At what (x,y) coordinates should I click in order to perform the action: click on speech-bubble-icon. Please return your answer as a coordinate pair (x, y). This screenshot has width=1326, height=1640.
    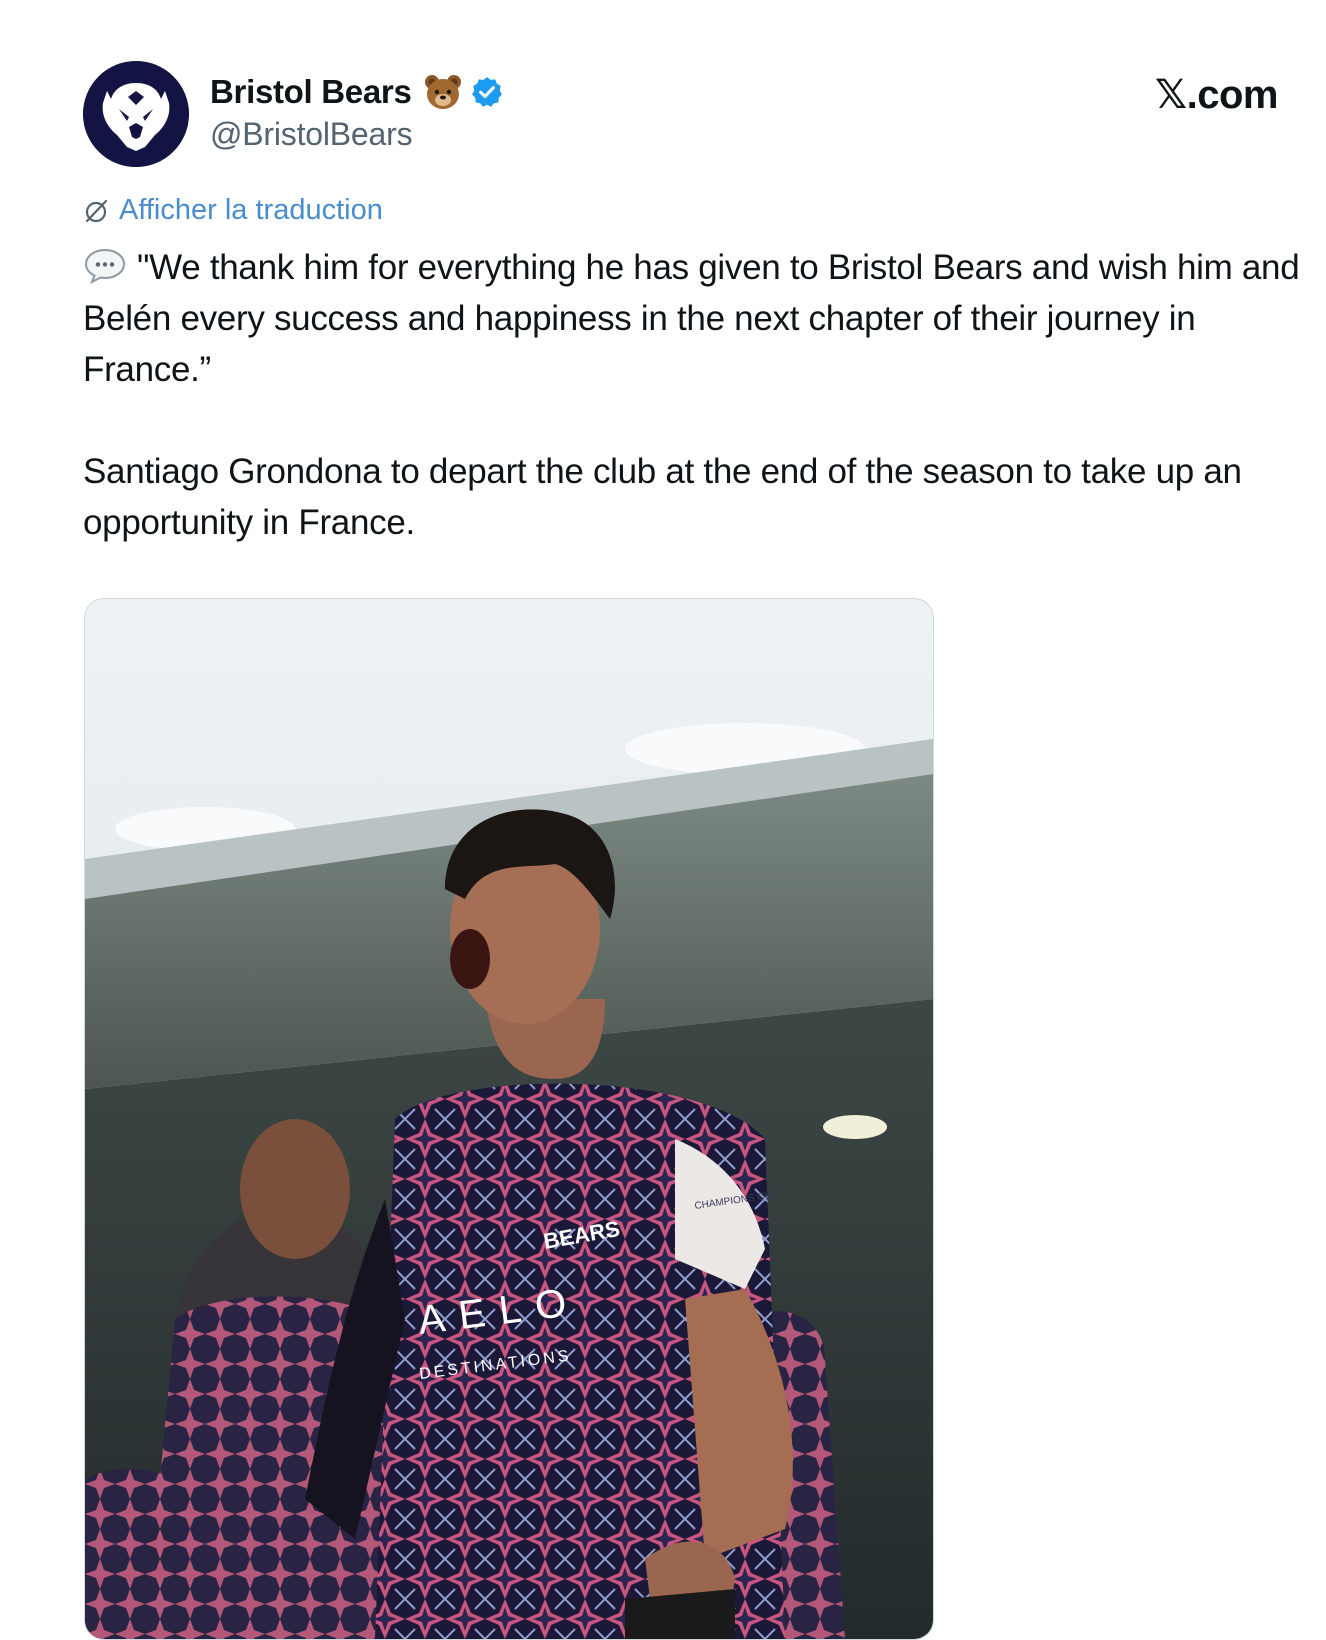
    Looking at the image, I should click on (105, 266).